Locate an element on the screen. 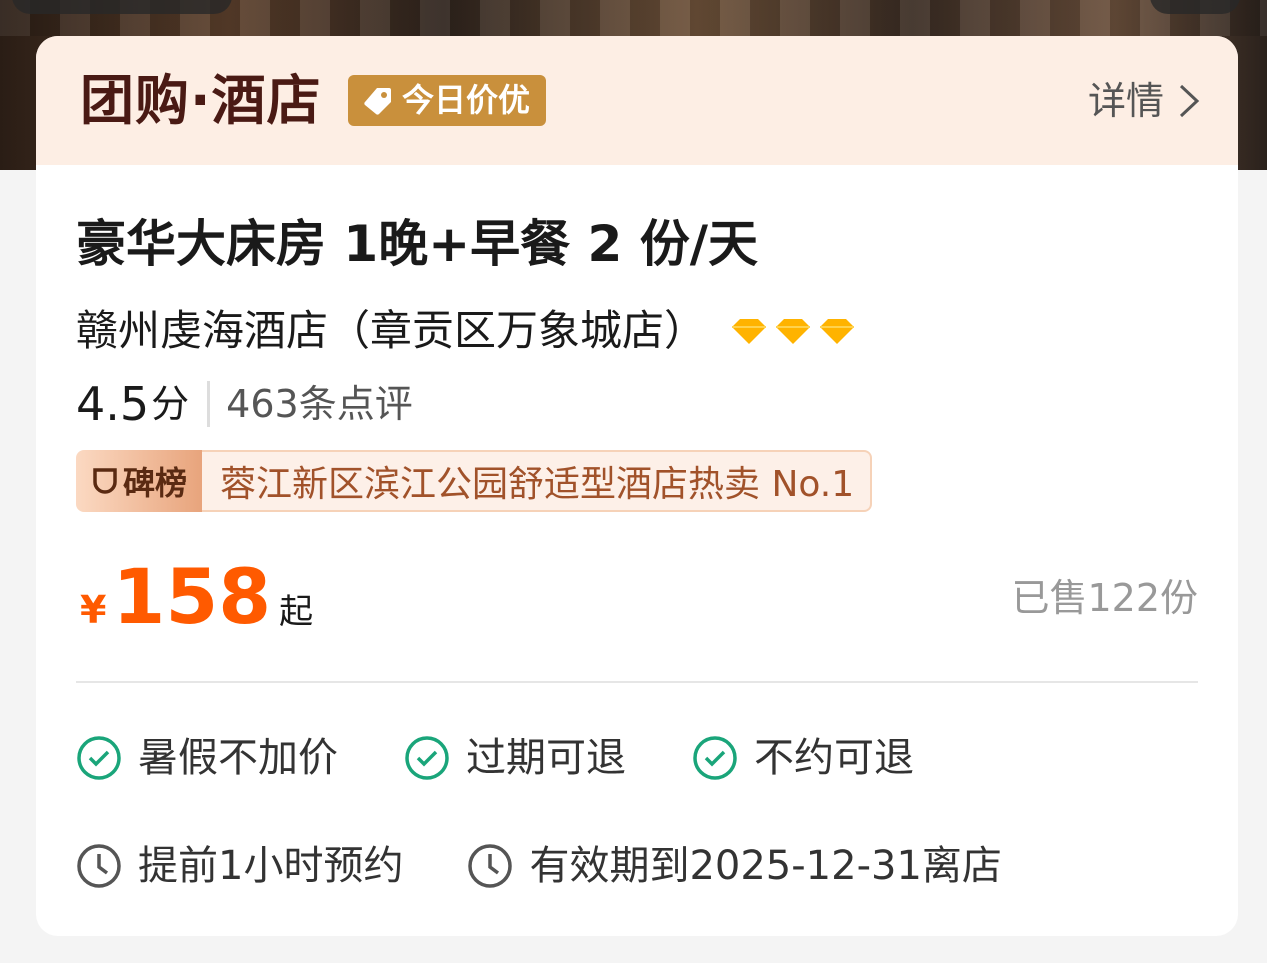  price-value: 158 is located at coordinates (192, 596).